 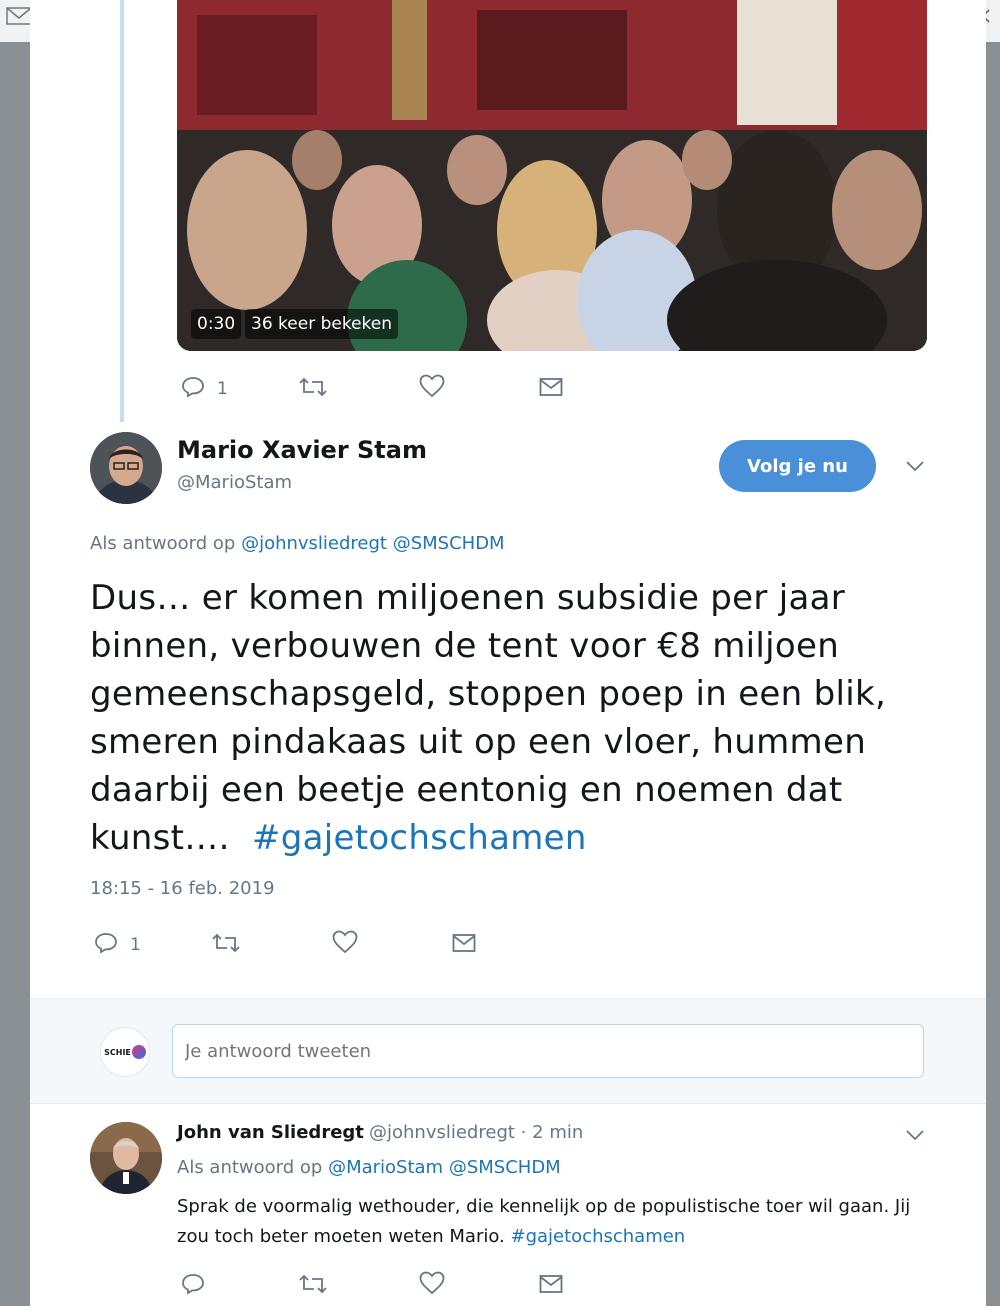 What do you see at coordinates (234, 482) in the screenshot?
I see `author-handle: @MarioStam` at bounding box center [234, 482].